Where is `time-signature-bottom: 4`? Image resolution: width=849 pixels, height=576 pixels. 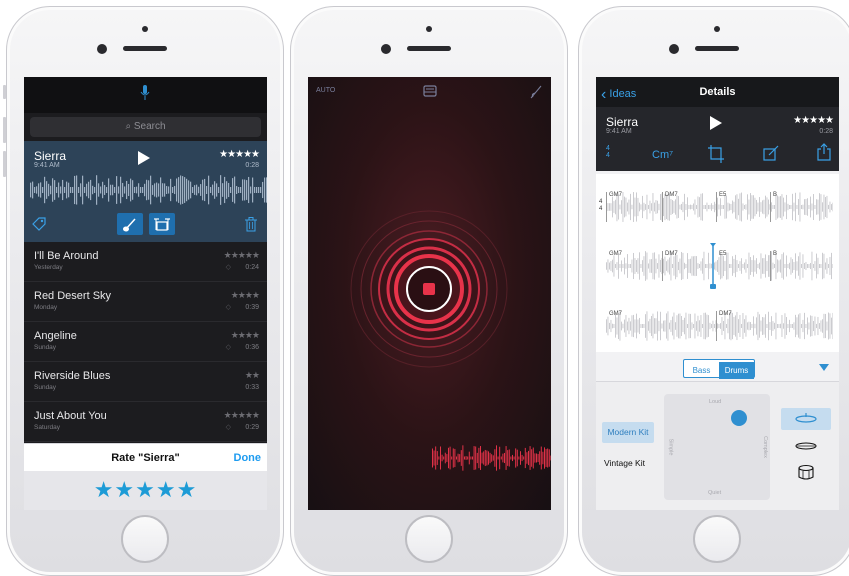 time-signature-bottom: 4 is located at coordinates (601, 209).